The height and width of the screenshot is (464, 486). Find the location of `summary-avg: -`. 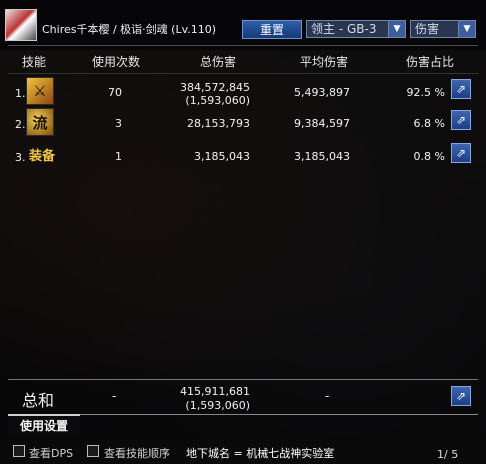

summary-avg: - is located at coordinates (327, 396).